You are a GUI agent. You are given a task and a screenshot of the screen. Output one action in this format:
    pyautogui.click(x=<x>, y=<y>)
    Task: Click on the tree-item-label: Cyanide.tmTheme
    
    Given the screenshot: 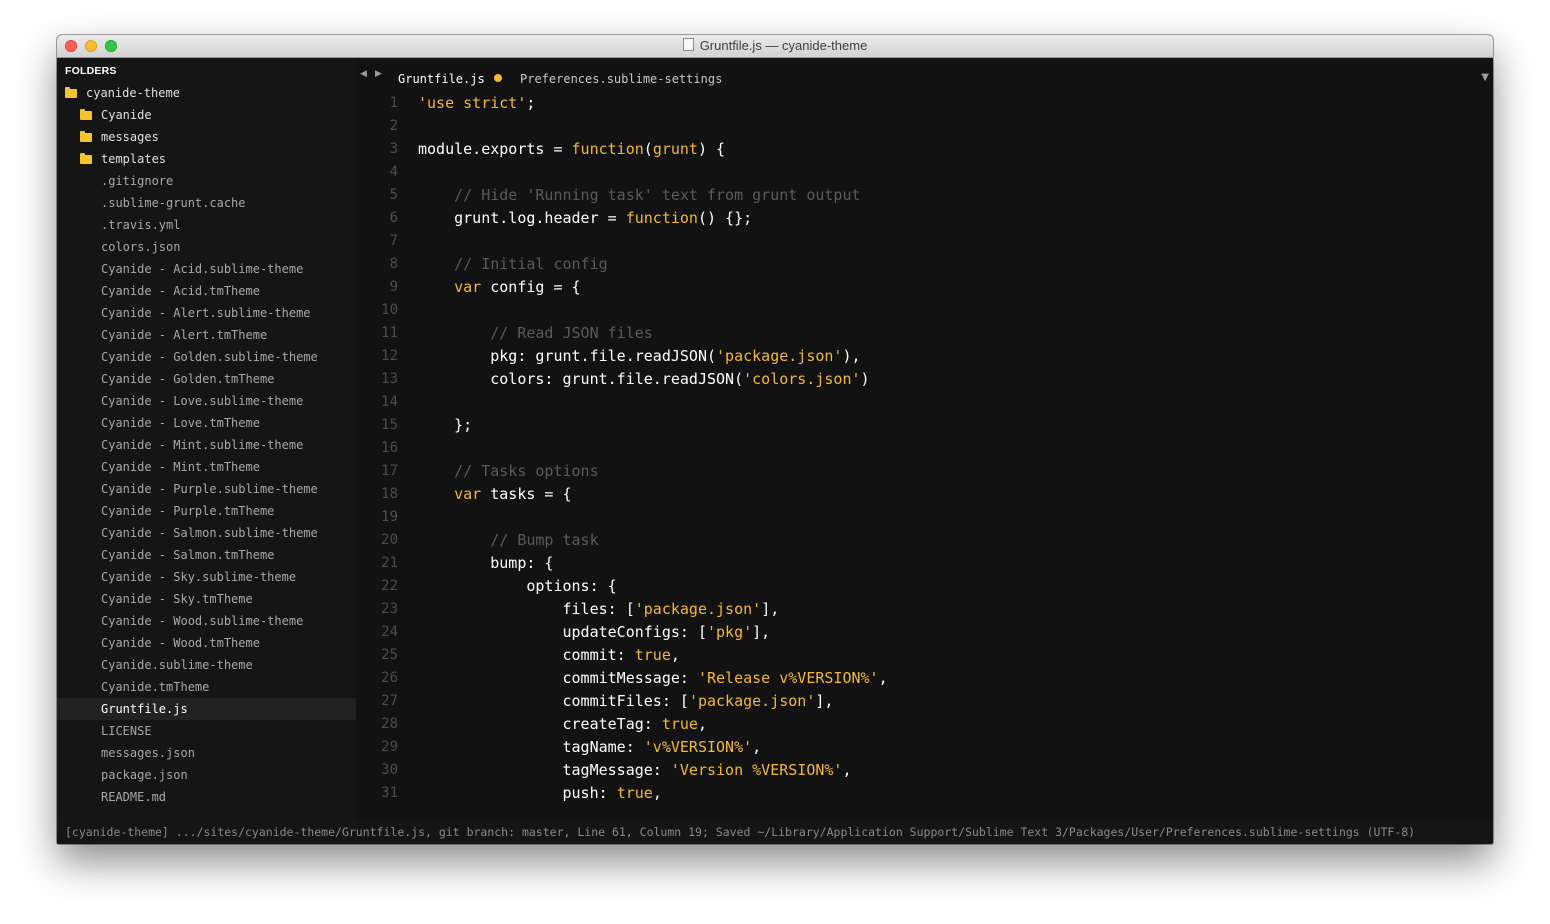 What is the action you would take?
    pyautogui.click(x=155, y=687)
    